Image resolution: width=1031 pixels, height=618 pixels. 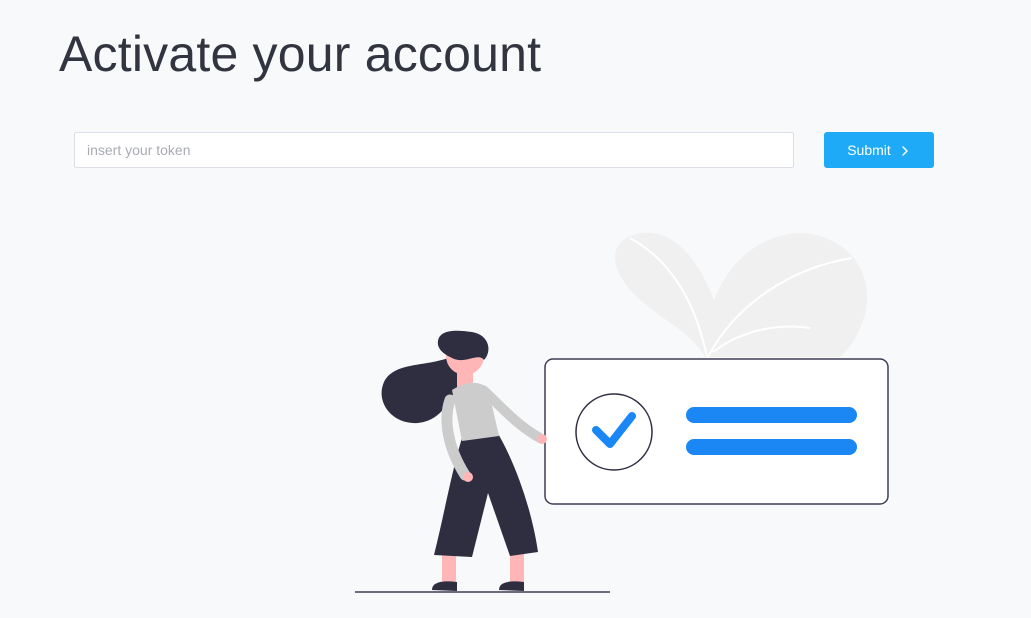 I want to click on leaves-icon, so click(x=741, y=295).